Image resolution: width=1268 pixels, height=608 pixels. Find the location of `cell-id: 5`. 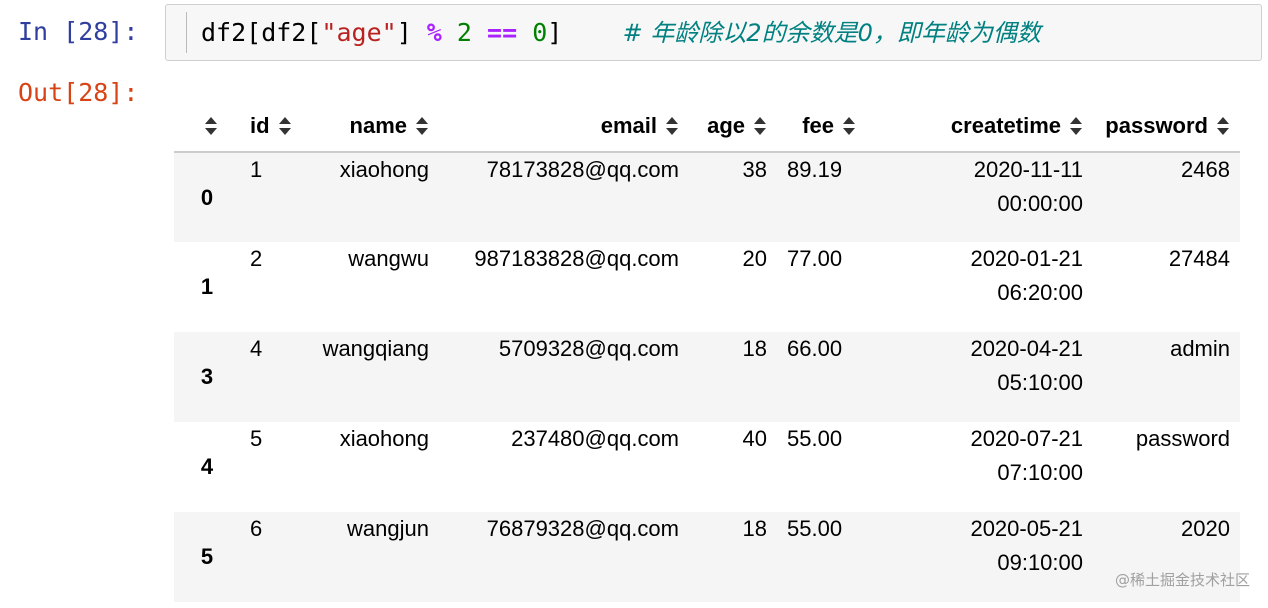

cell-id: 5 is located at coordinates (264, 467).